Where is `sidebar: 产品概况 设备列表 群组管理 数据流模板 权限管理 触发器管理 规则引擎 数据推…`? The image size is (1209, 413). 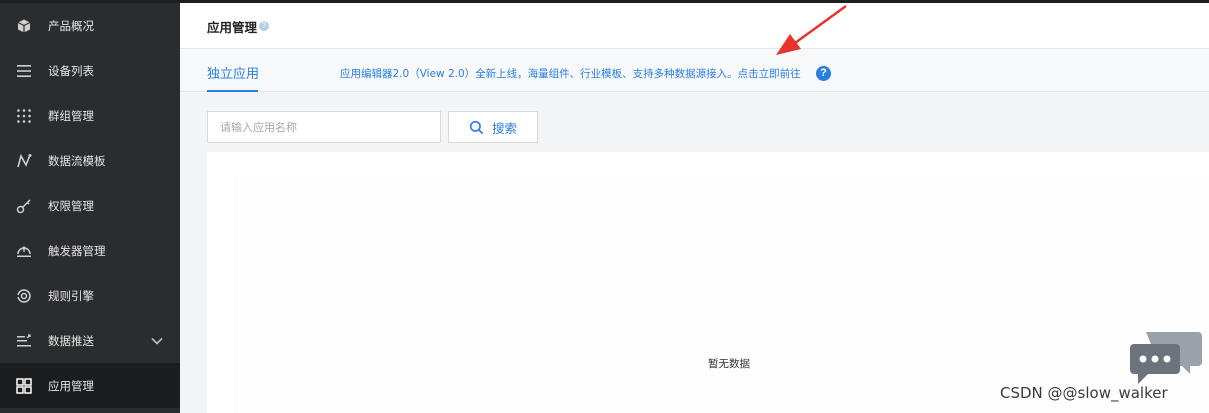 sidebar: 产品概况 设备列表 群组管理 数据流模板 权限管理 触发器管理 规则引擎 数据推… is located at coordinates (90, 206).